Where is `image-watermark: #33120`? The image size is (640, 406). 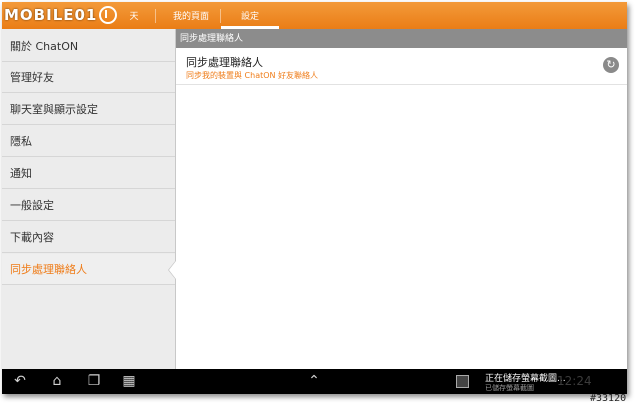
image-watermark: #33120 is located at coordinates (608, 398).